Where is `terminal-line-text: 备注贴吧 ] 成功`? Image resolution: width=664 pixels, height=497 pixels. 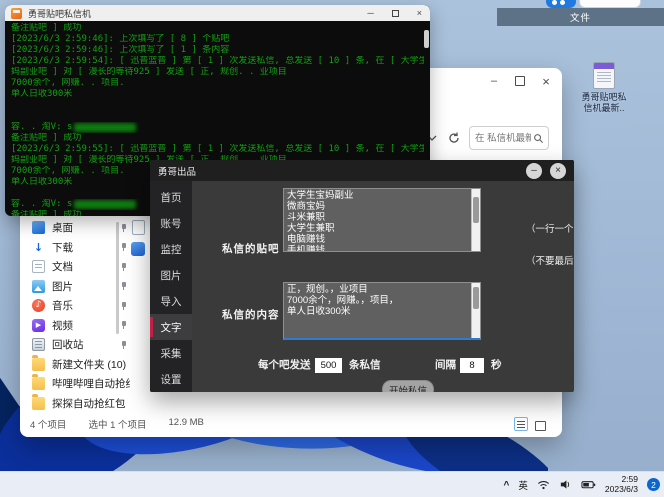 terminal-line-text: 备注贴吧 ] 成功 is located at coordinates (46, 138).